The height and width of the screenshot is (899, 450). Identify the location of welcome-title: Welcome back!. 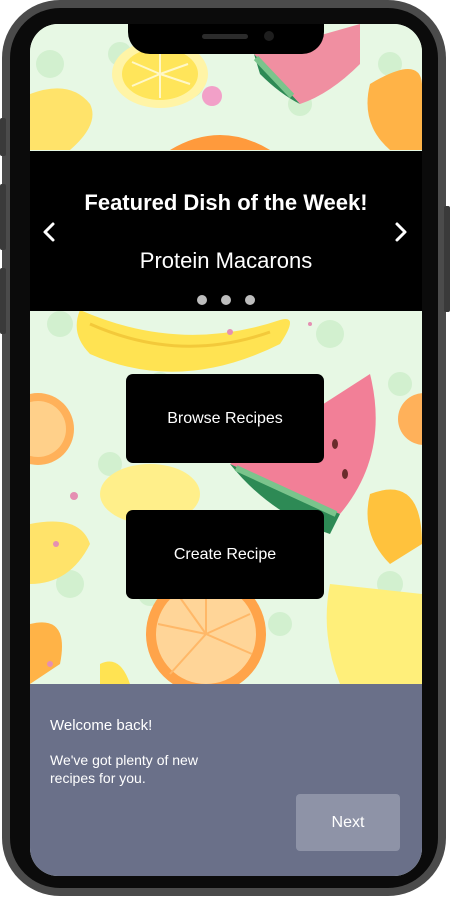
(101, 725).